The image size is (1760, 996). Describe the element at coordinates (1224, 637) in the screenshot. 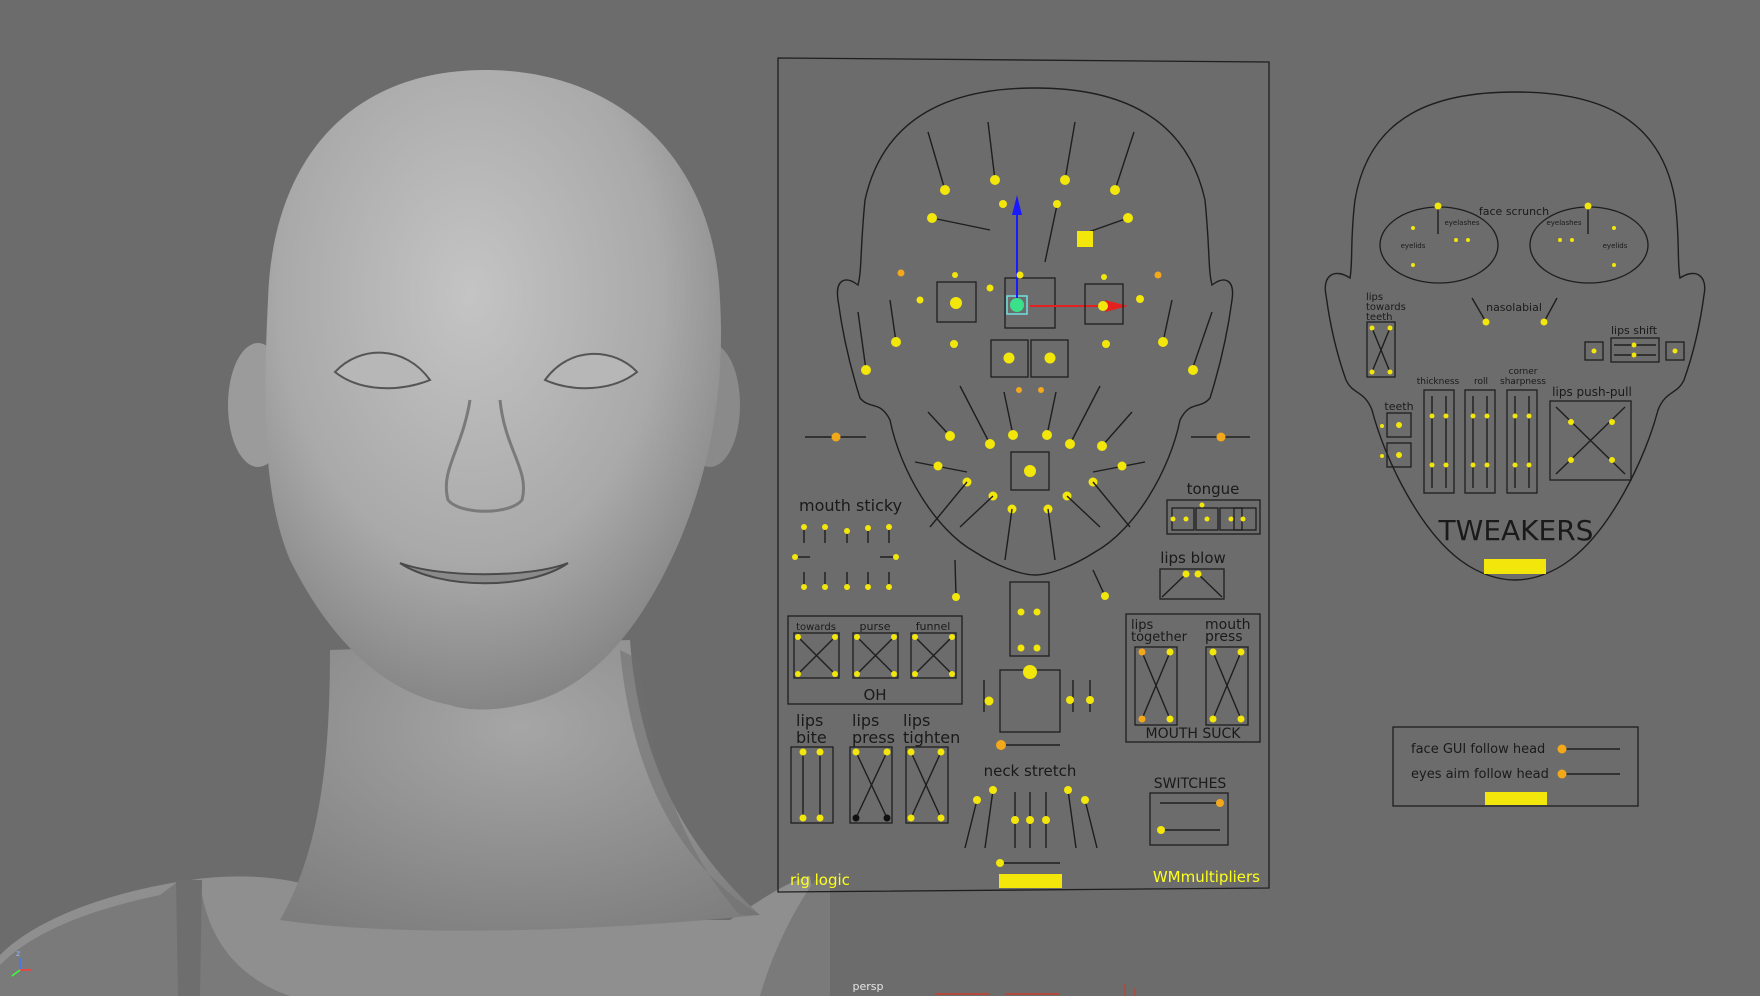

I see `mouth-press-label-2: press` at that location.